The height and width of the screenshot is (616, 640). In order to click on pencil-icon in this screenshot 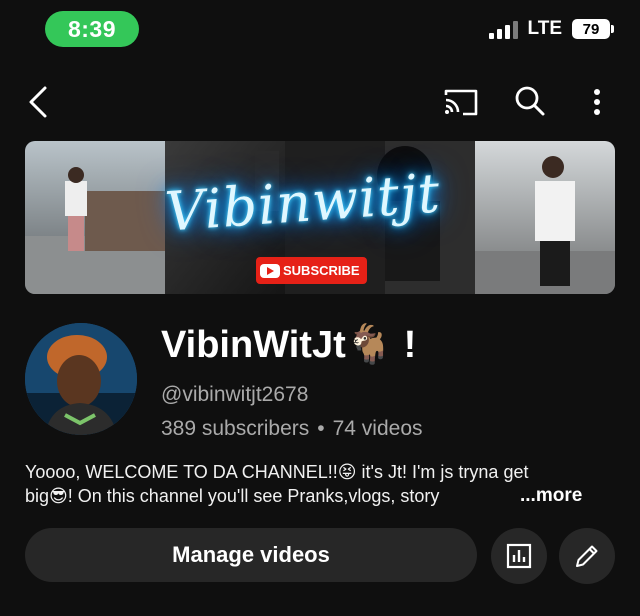, I will do `click(587, 556)`.